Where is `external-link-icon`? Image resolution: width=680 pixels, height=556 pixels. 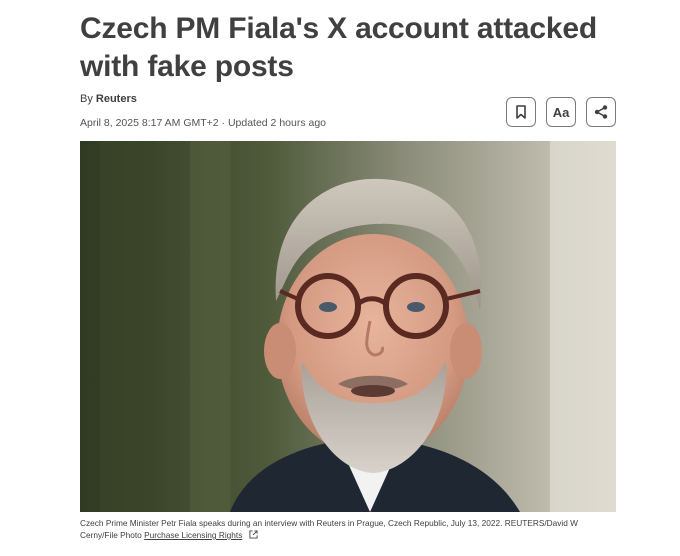
external-link-icon is located at coordinates (253, 534).